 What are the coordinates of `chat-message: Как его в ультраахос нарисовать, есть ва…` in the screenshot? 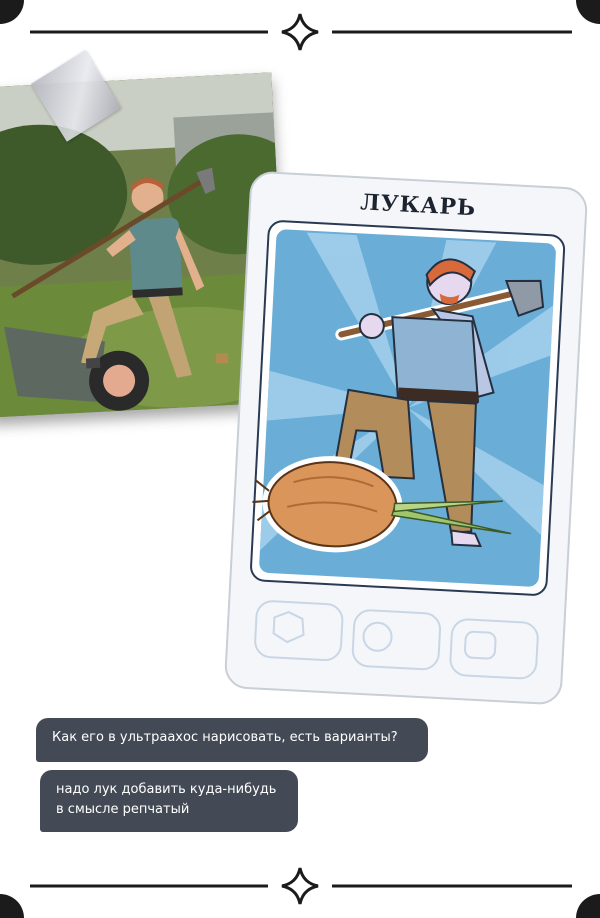 It's located at (232, 740).